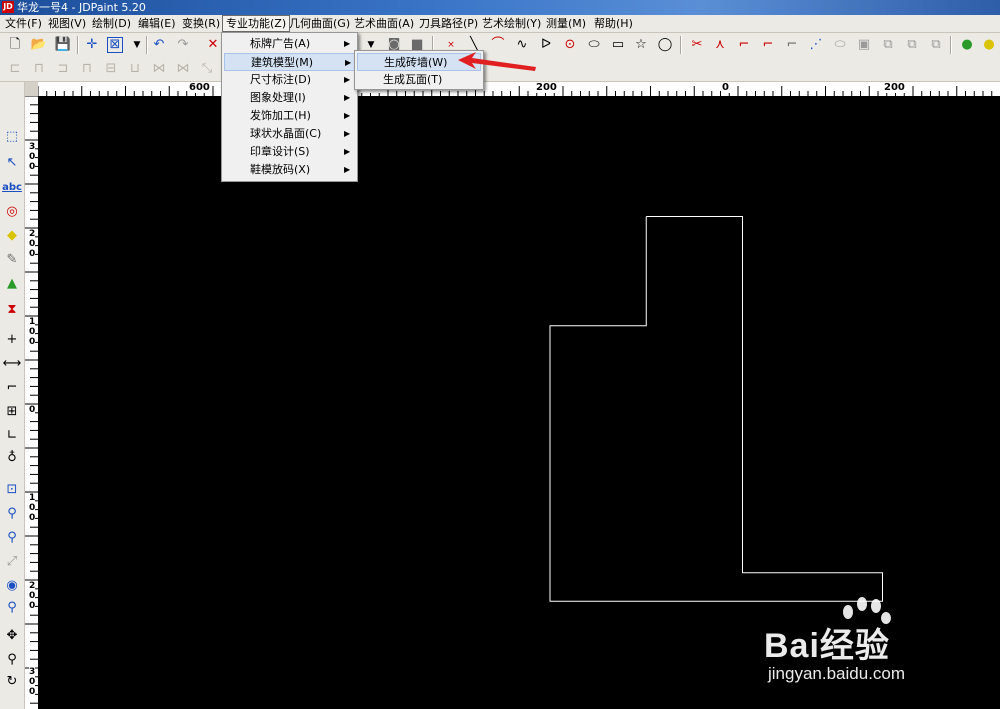 The height and width of the screenshot is (709, 1000). I want to click on star-icon: ☆, so click(641, 45).